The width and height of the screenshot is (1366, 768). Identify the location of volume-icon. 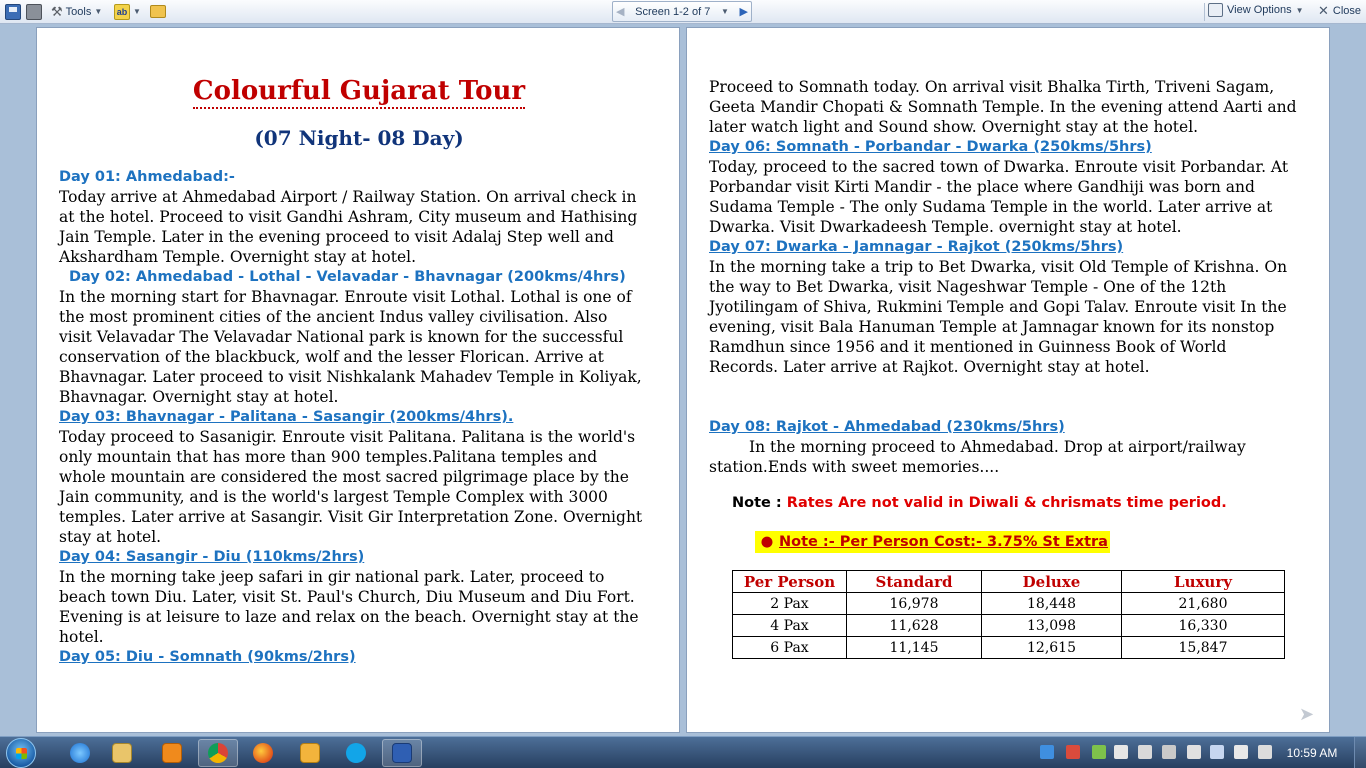
(1265, 752).